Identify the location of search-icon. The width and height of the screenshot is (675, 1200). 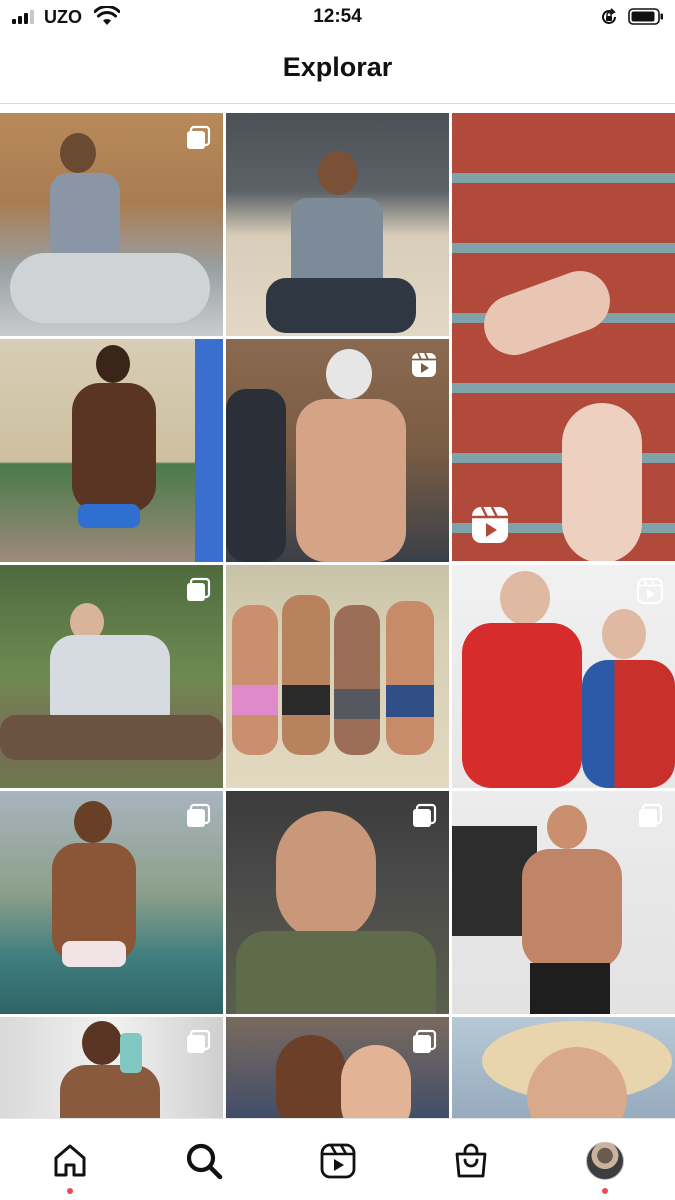
(204, 1161).